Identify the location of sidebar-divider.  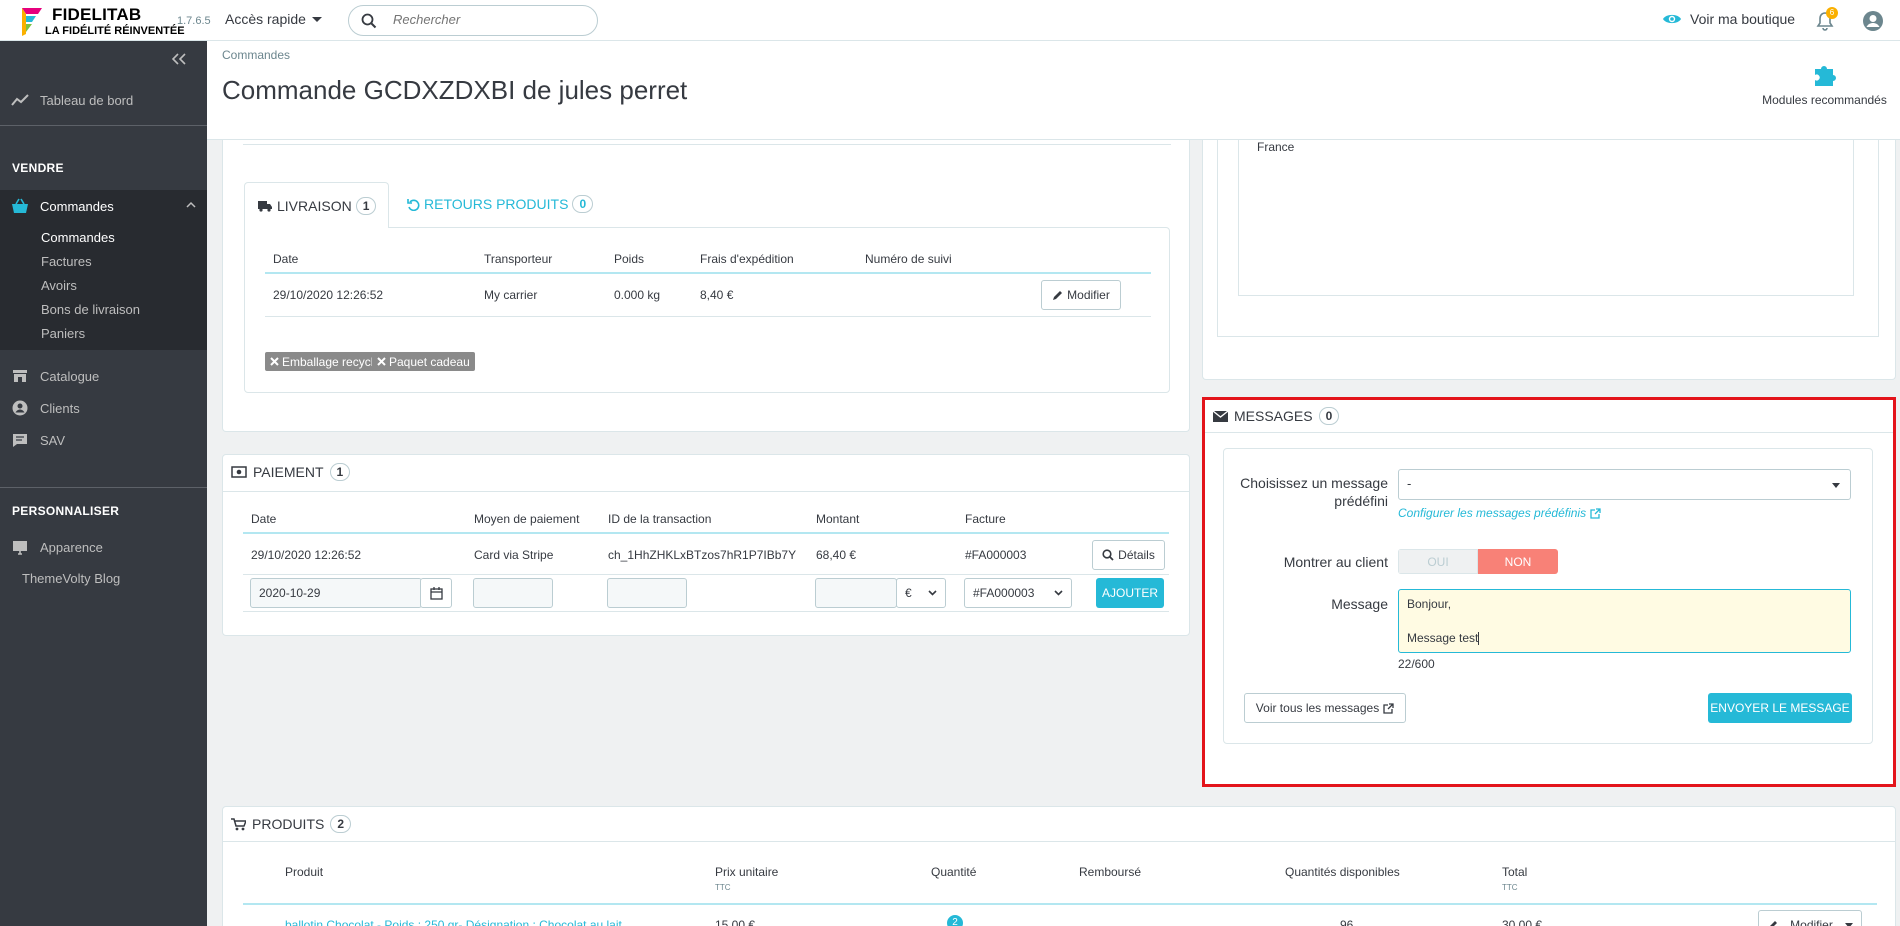
(103, 125).